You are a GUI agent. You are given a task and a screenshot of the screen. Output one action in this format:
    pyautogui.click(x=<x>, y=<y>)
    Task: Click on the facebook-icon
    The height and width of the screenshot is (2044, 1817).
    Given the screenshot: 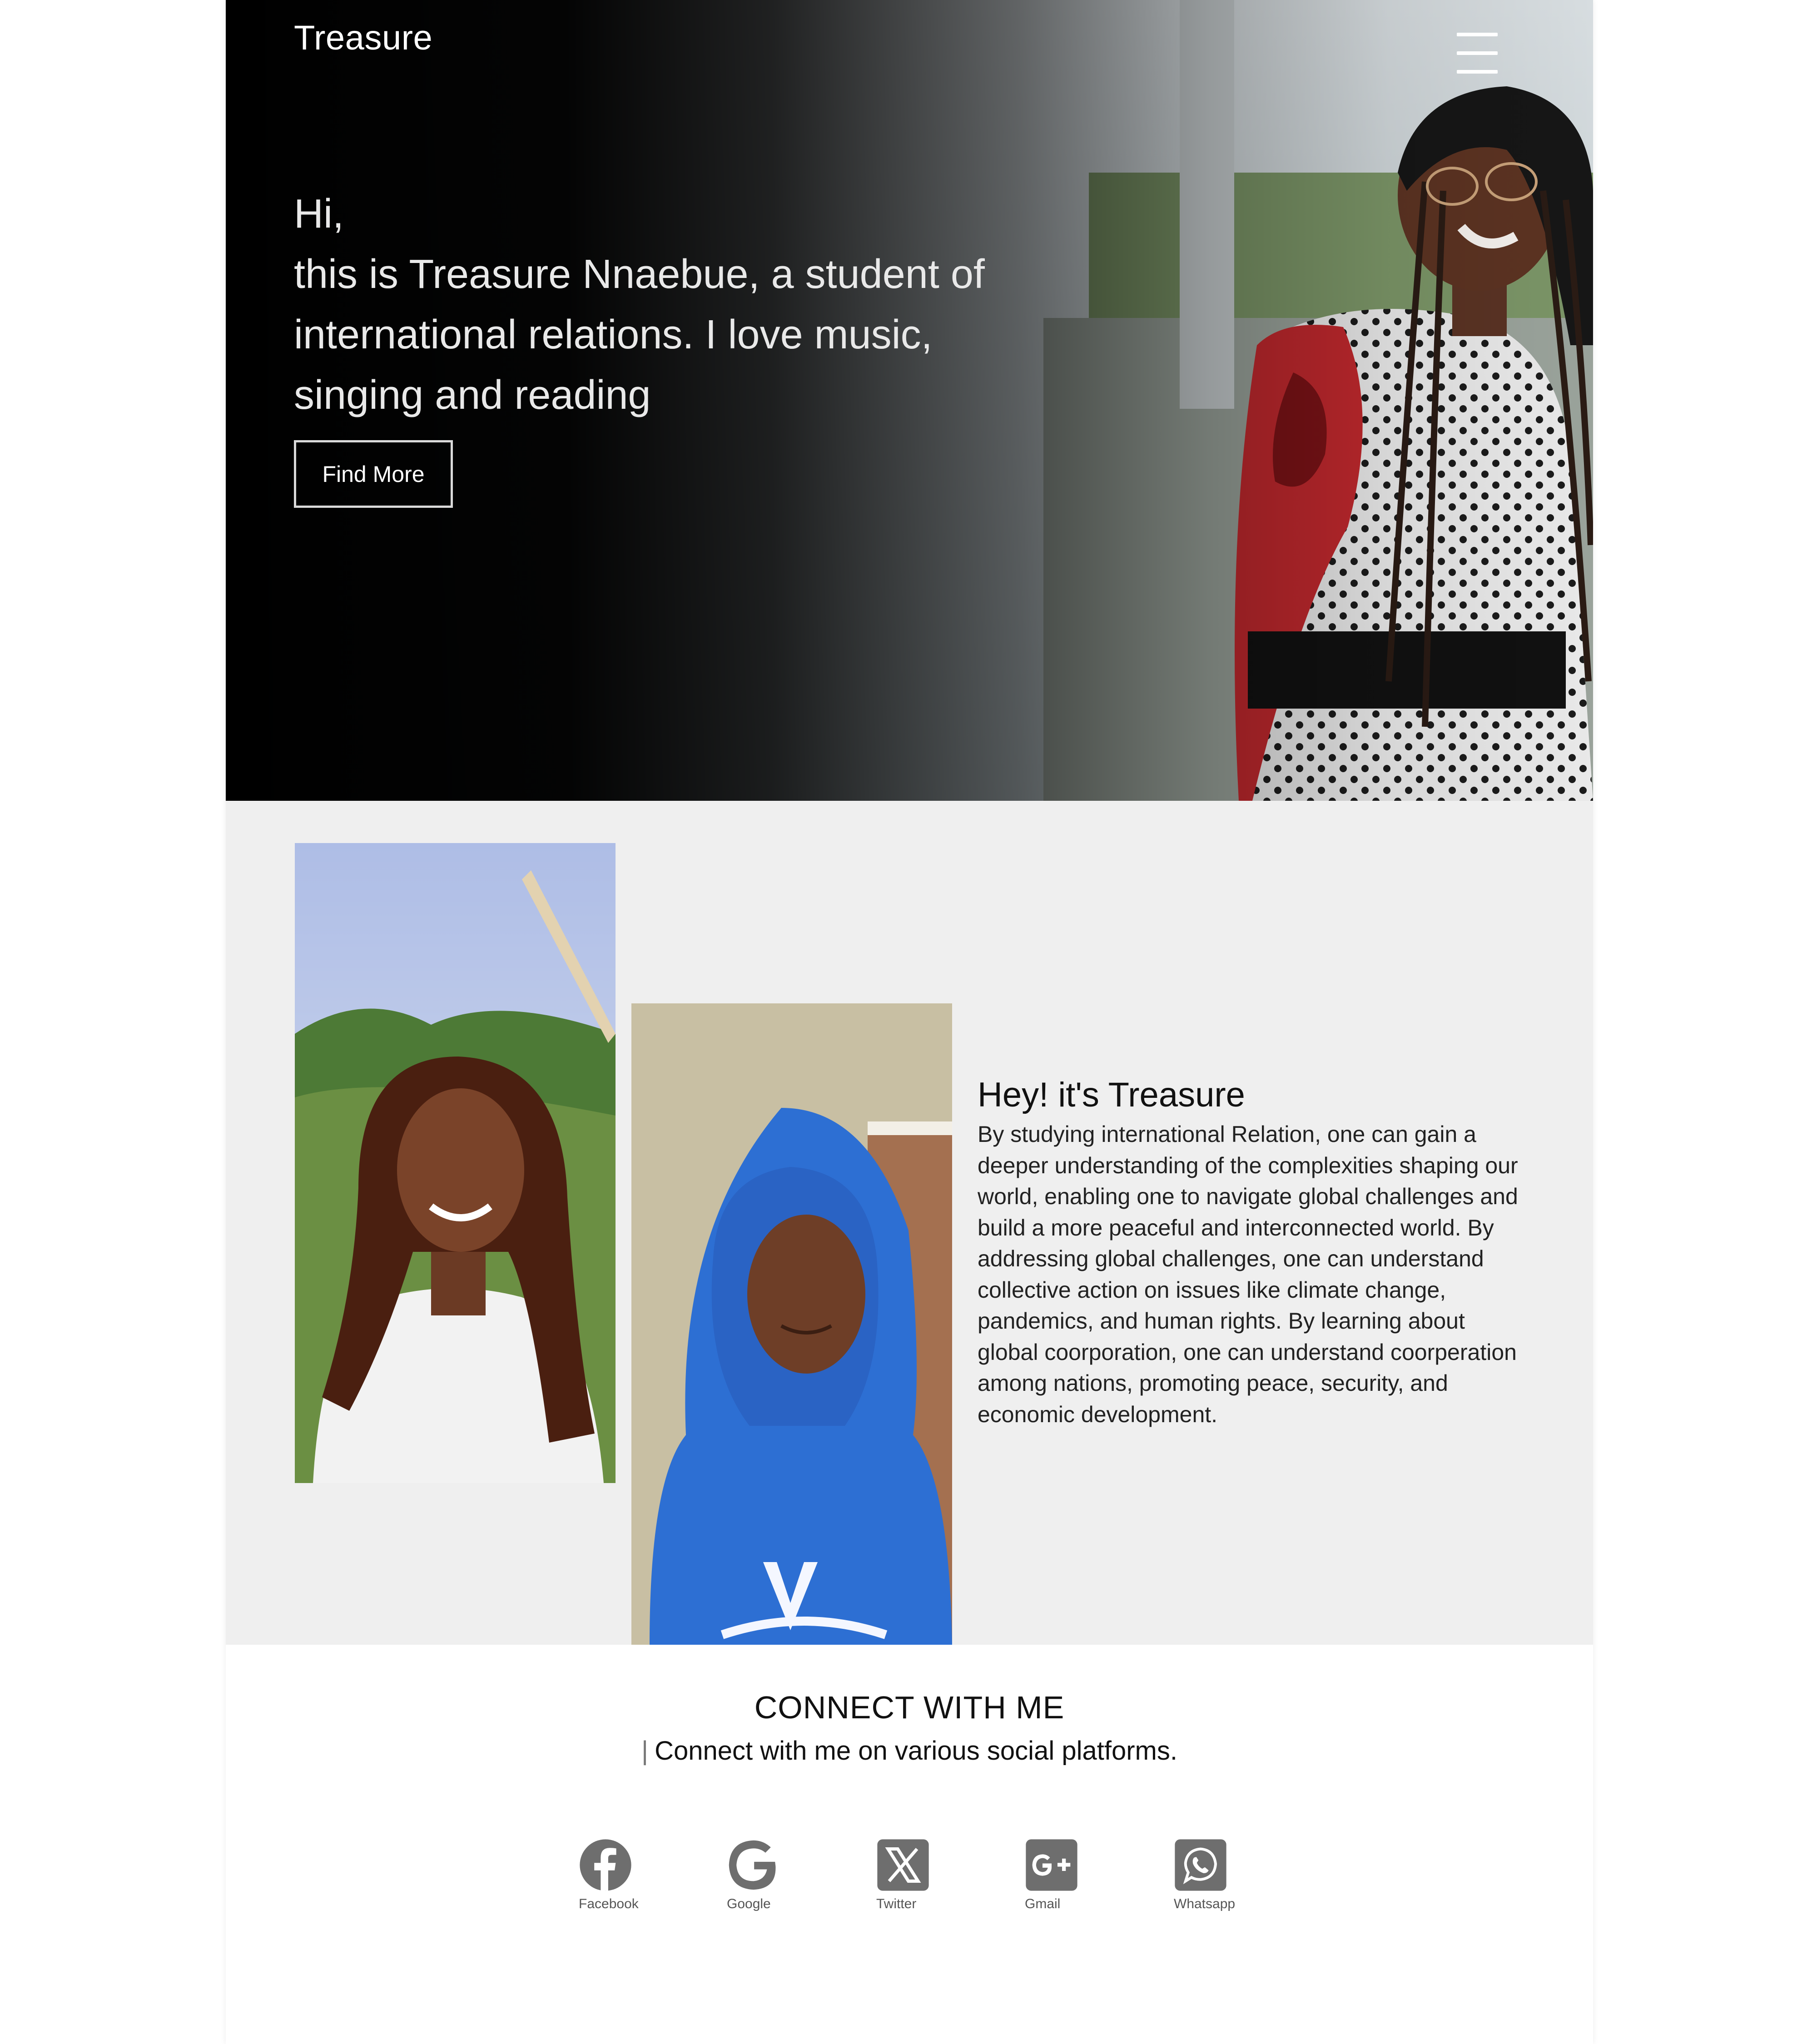 What is the action you would take?
    pyautogui.click(x=605, y=1865)
    